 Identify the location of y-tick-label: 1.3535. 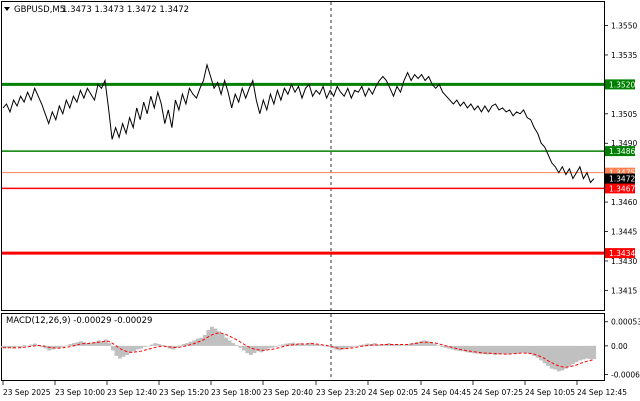
(624, 55).